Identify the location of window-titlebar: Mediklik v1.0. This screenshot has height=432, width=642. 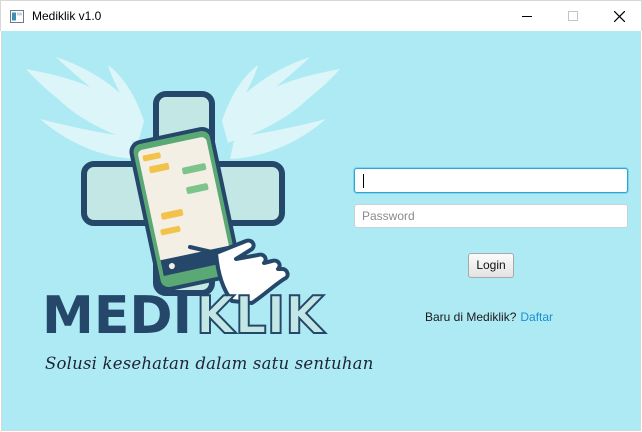
(321, 15).